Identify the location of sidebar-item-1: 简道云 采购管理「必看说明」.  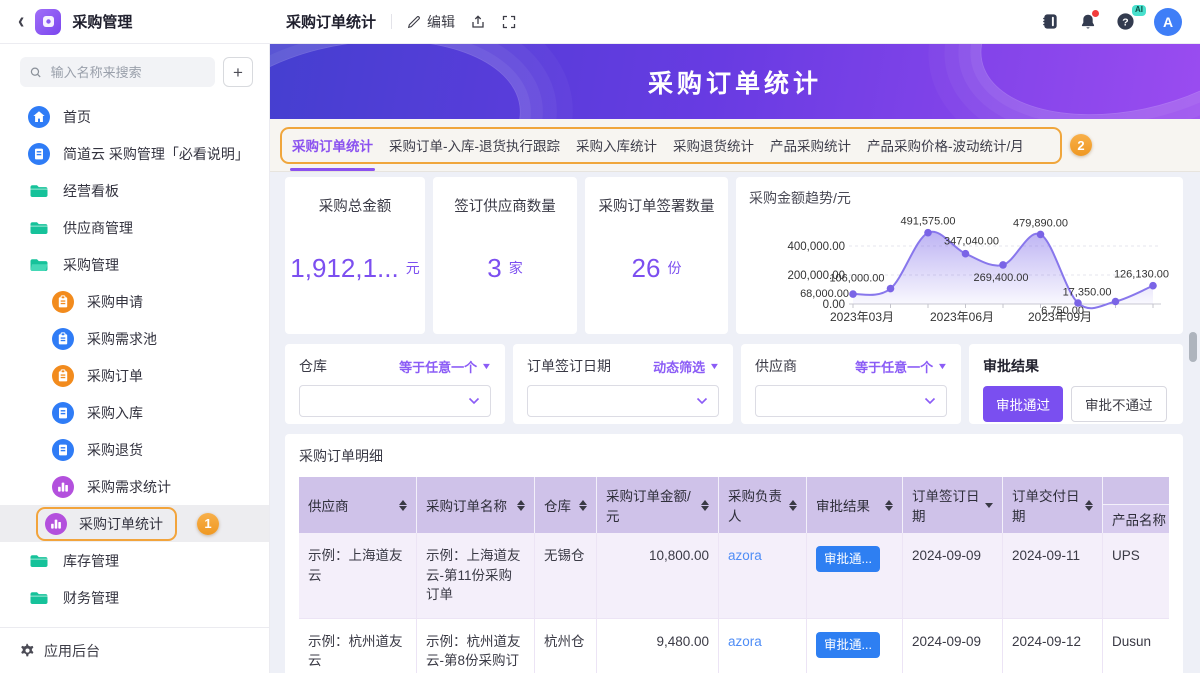
(134, 153).